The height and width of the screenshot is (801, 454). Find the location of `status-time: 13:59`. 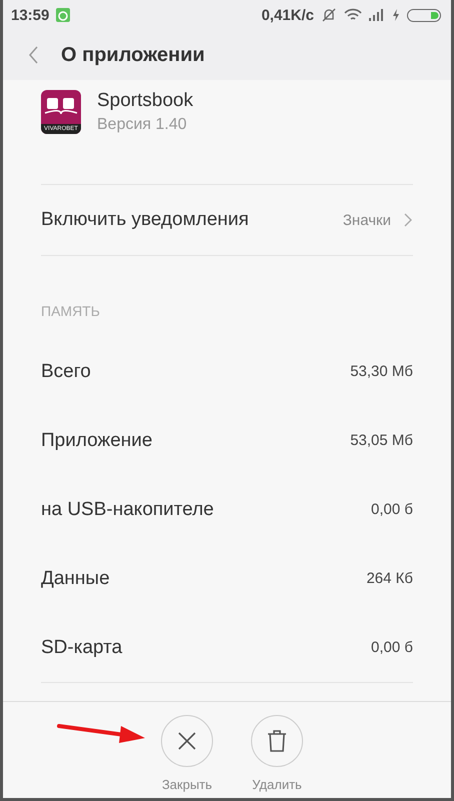

status-time: 13:59 is located at coordinates (30, 15).